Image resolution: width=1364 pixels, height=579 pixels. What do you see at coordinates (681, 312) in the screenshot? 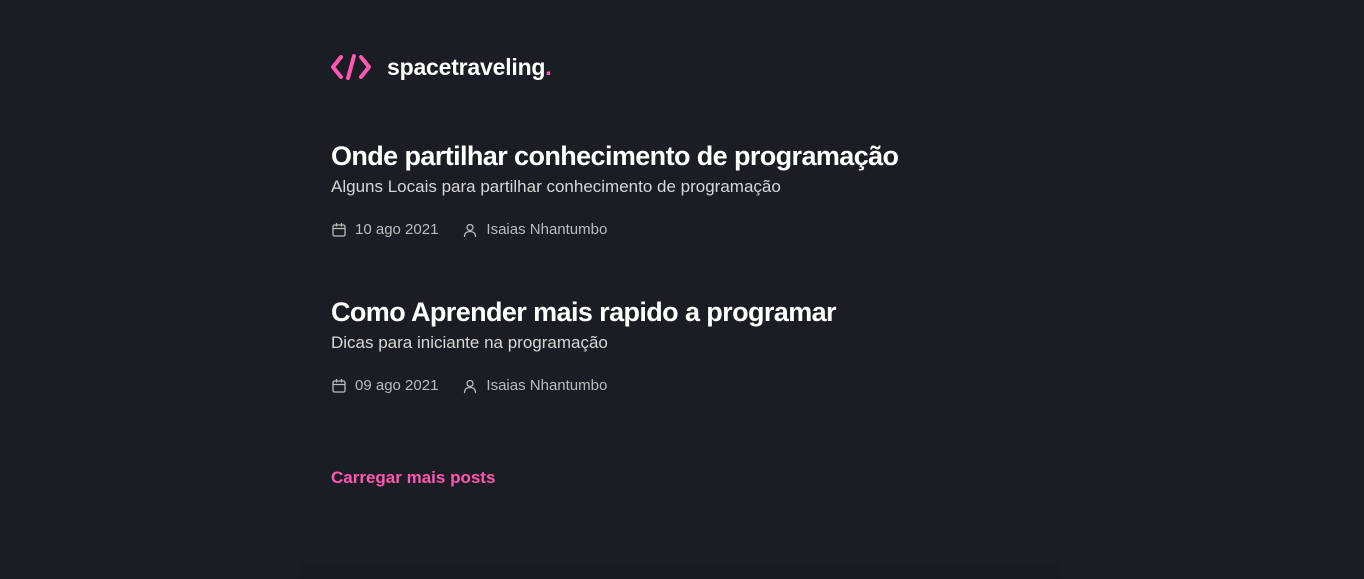
I see `post-title: Como Aprender mais rapido a programar` at bounding box center [681, 312].